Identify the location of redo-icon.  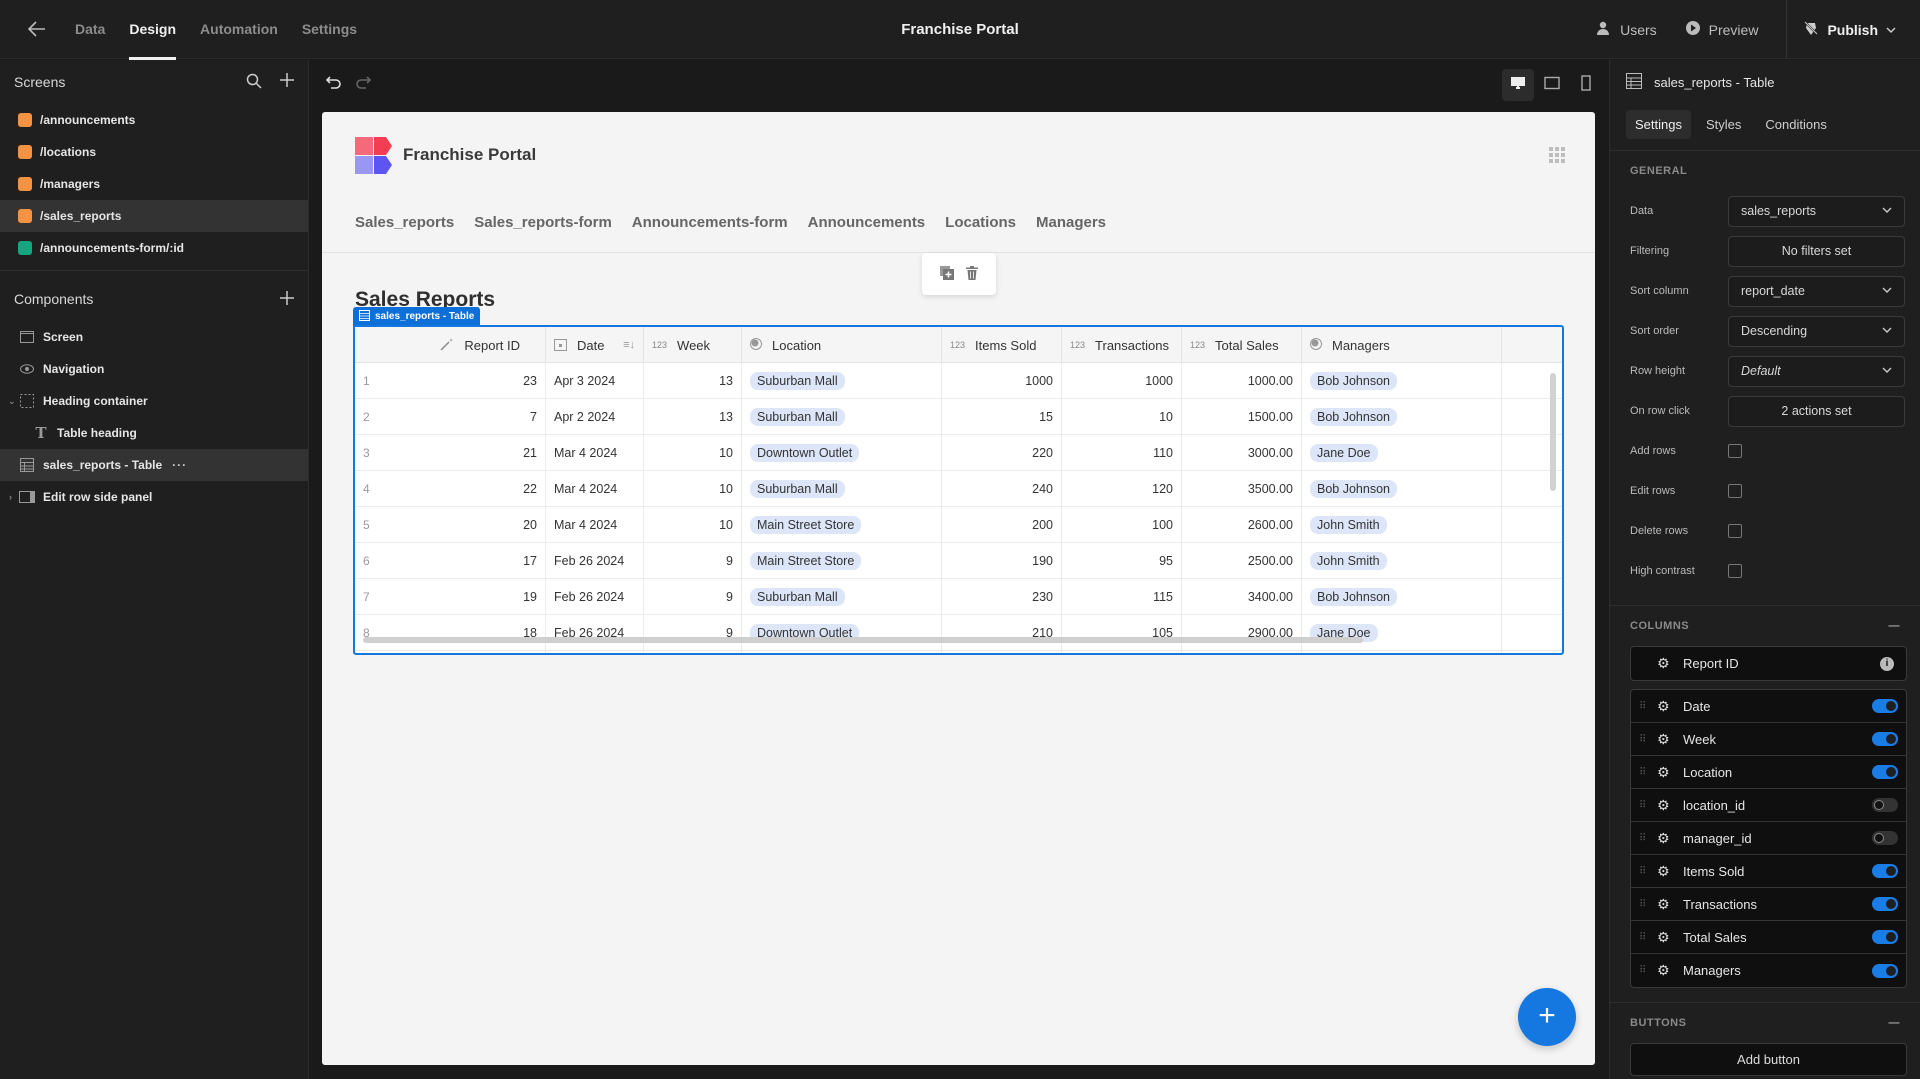
(363, 85).